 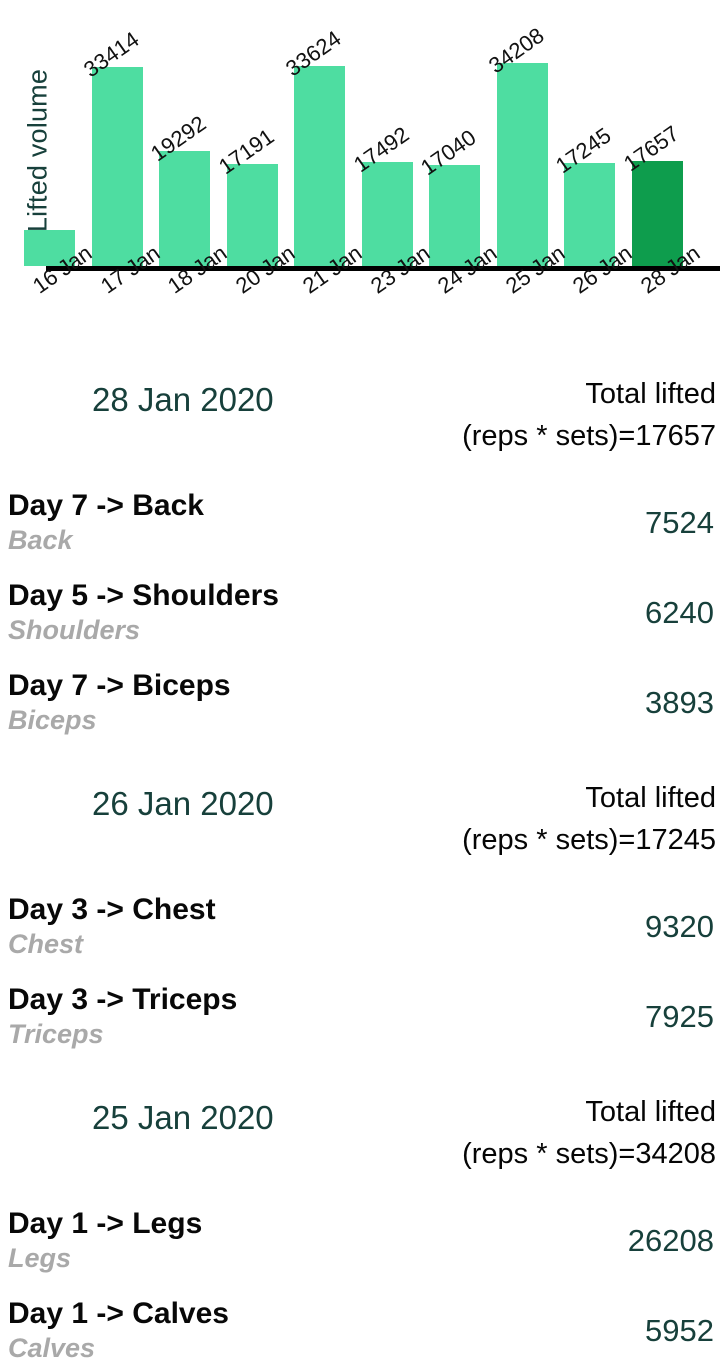 I want to click on workout-entry-muscle-group: Back, so click(x=40, y=540).